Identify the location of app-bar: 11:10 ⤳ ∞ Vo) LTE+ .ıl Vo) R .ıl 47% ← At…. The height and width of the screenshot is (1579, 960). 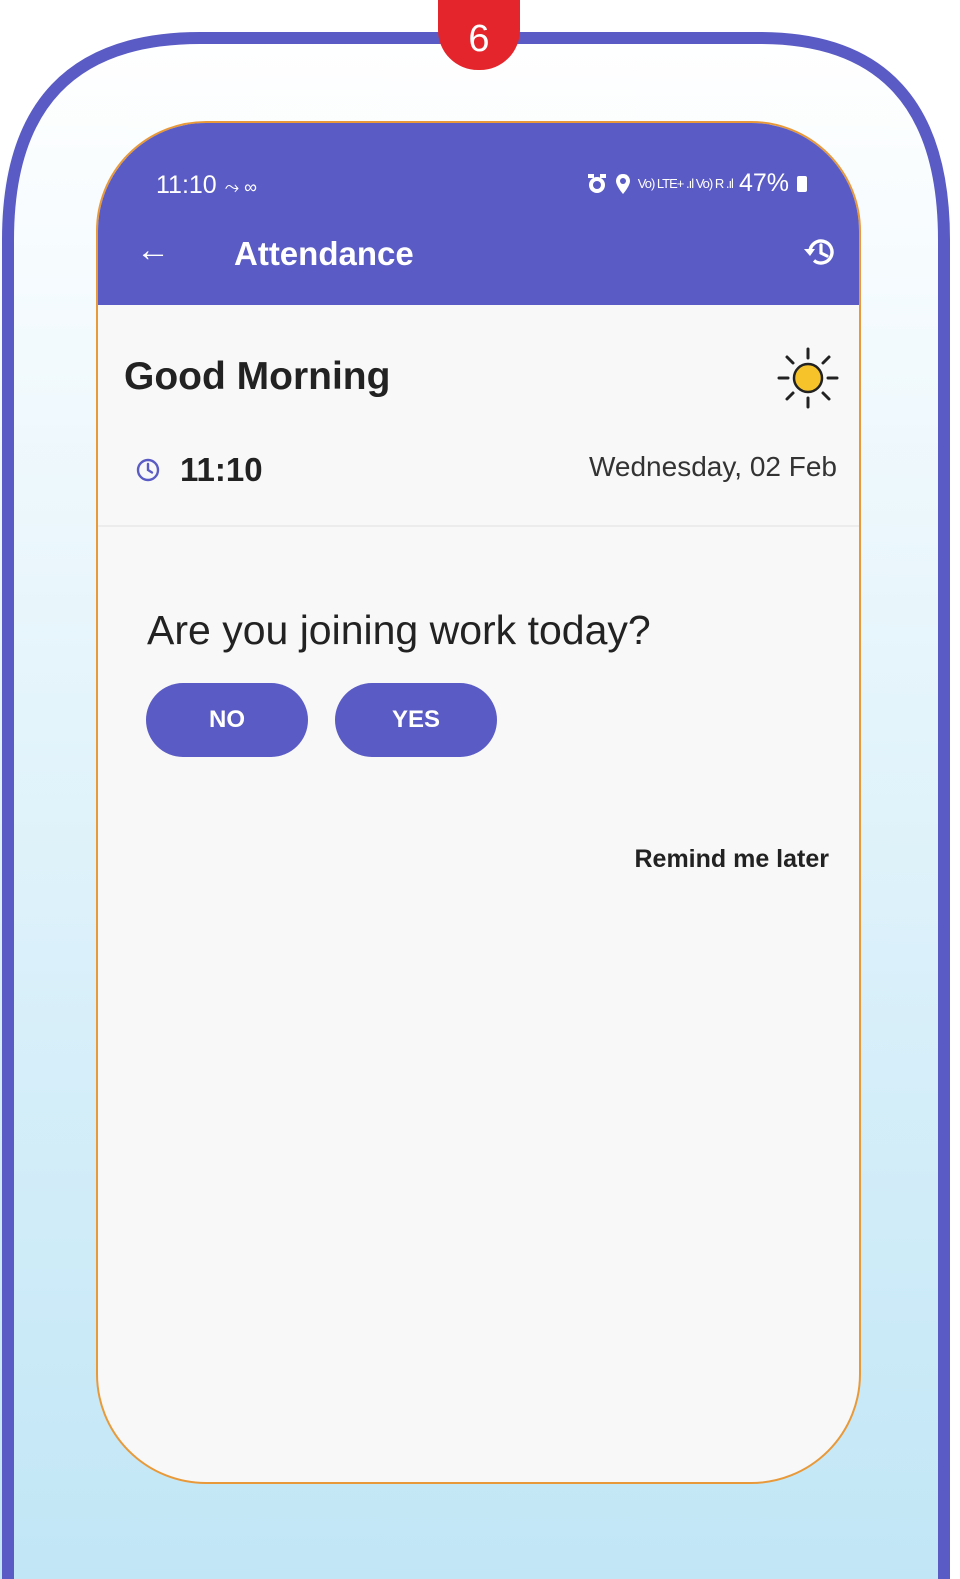
(478, 214).